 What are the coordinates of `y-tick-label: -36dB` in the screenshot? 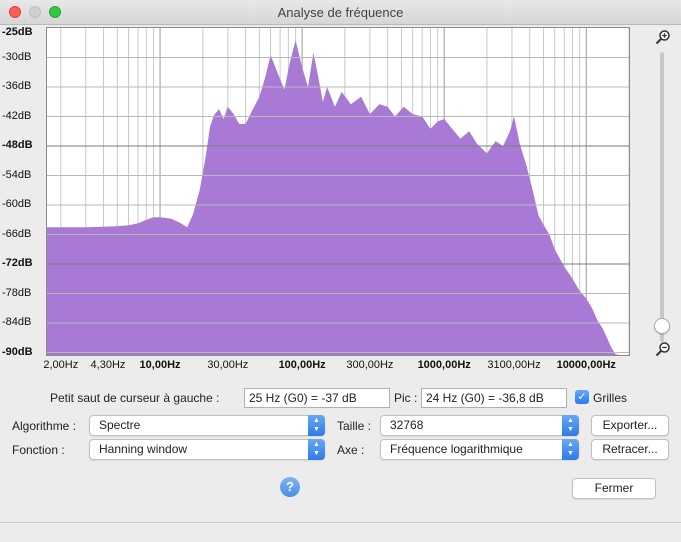 It's located at (17, 86).